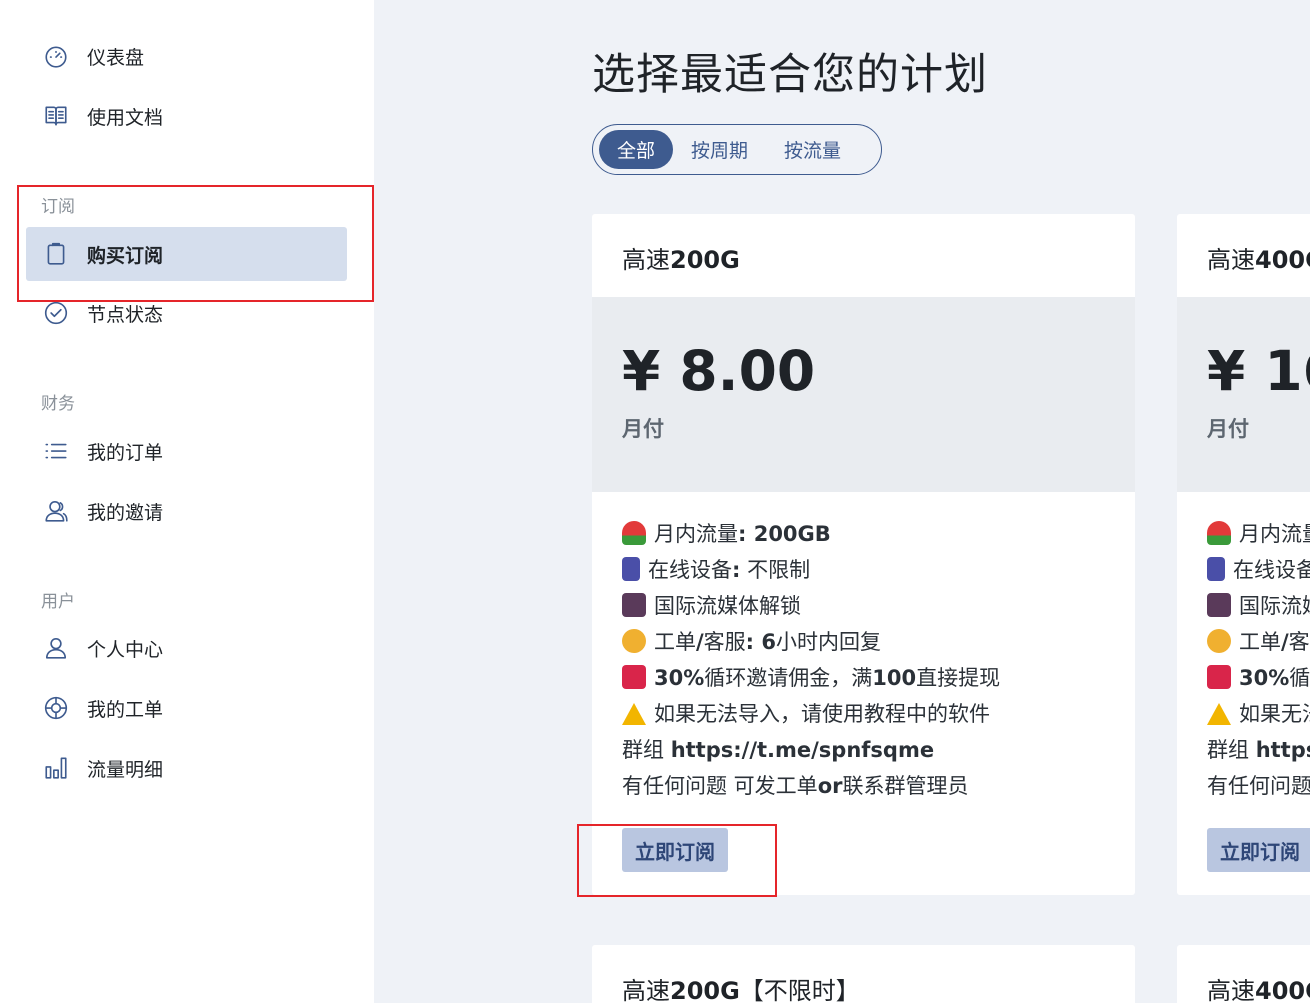 Image resolution: width=1310 pixels, height=1003 pixels. Describe the element at coordinates (863, 570) in the screenshot. I see `feature-line: 在线设备: 不限制` at that location.